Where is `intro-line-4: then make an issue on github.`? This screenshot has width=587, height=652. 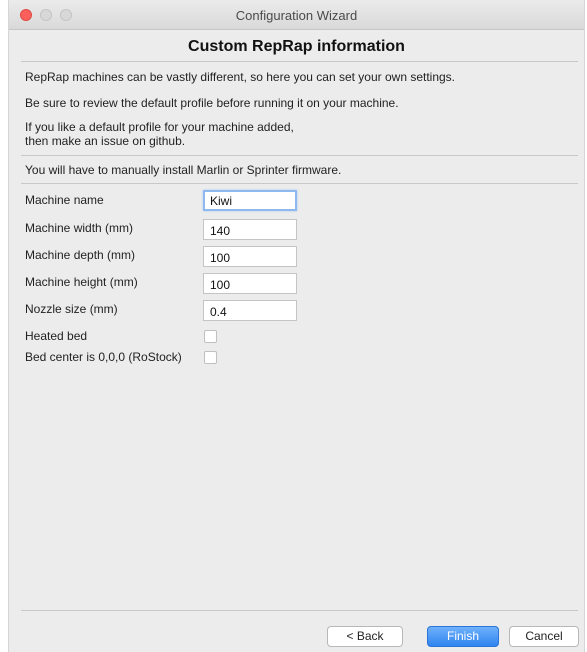
intro-line-4: then make an issue on github. is located at coordinates (105, 141).